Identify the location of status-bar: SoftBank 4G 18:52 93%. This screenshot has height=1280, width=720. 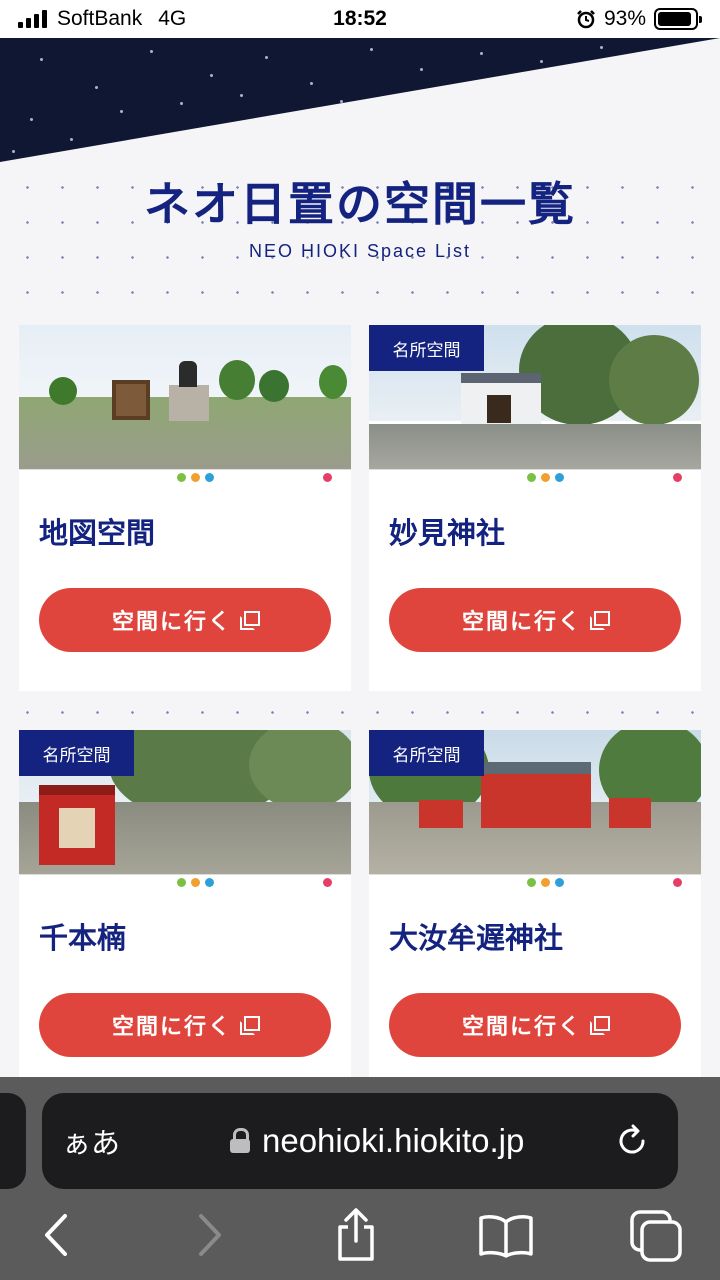
(360, 19).